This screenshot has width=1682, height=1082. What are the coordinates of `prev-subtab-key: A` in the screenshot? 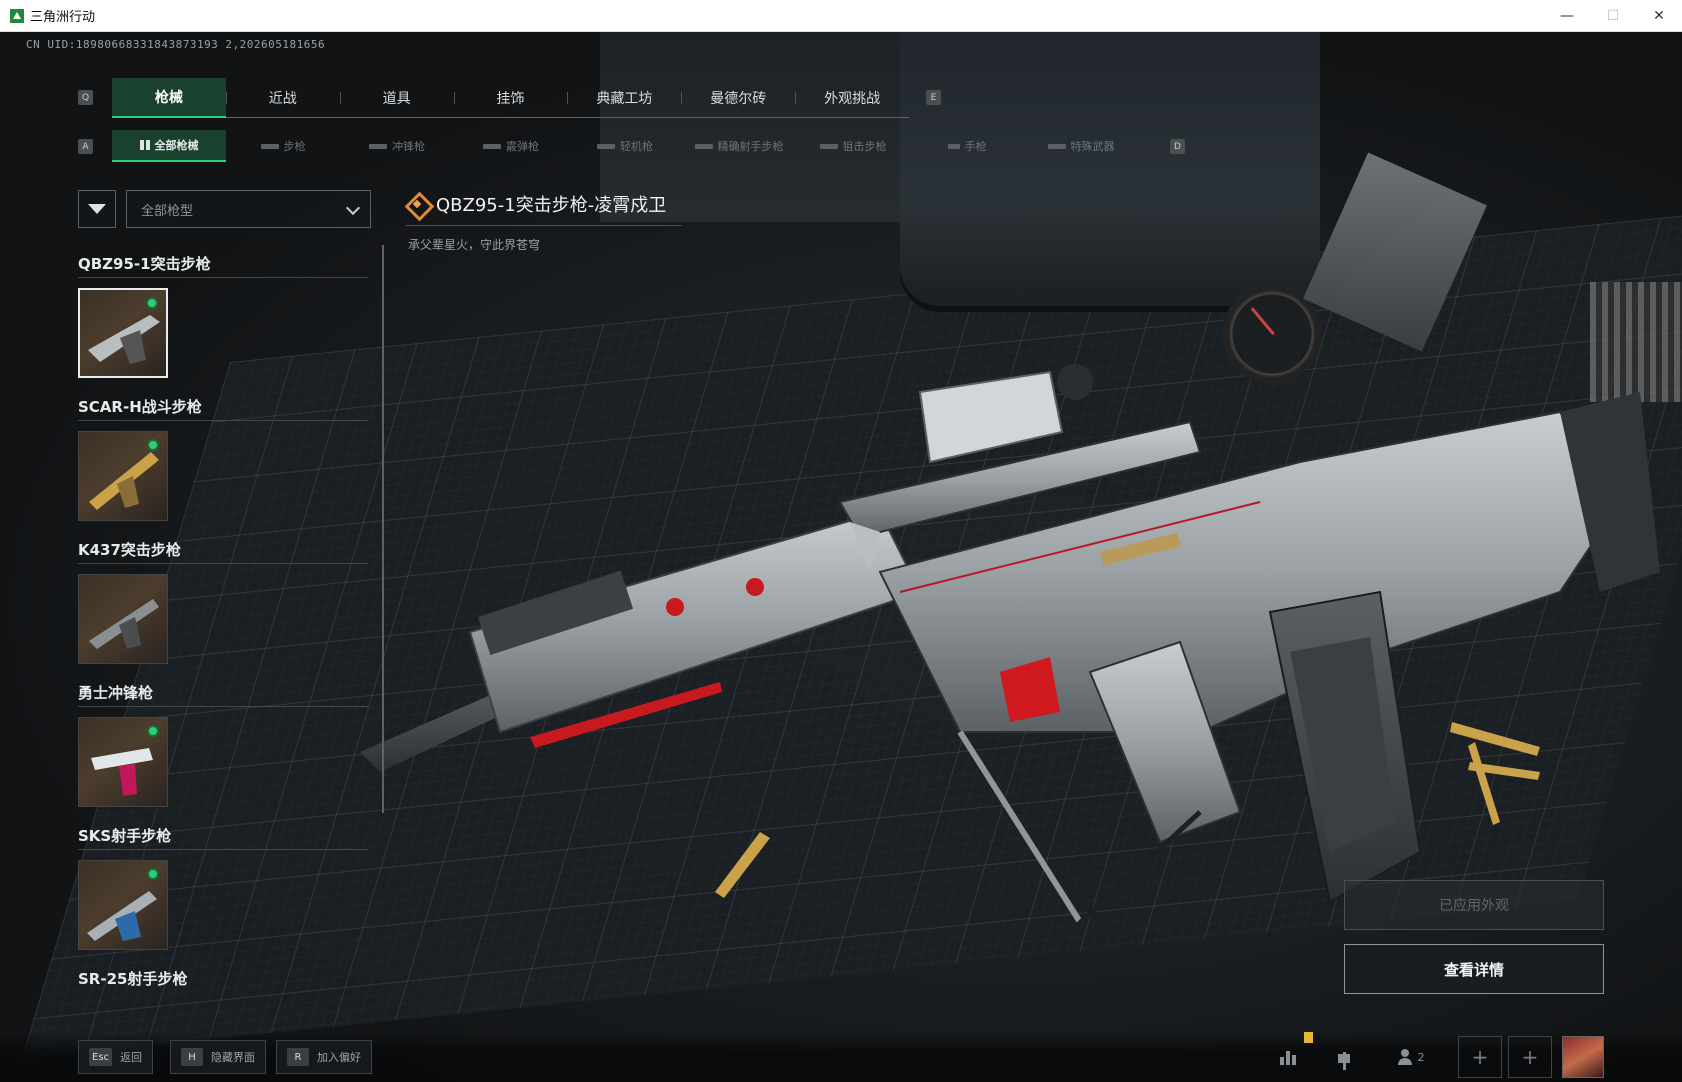 It's located at (85, 146).